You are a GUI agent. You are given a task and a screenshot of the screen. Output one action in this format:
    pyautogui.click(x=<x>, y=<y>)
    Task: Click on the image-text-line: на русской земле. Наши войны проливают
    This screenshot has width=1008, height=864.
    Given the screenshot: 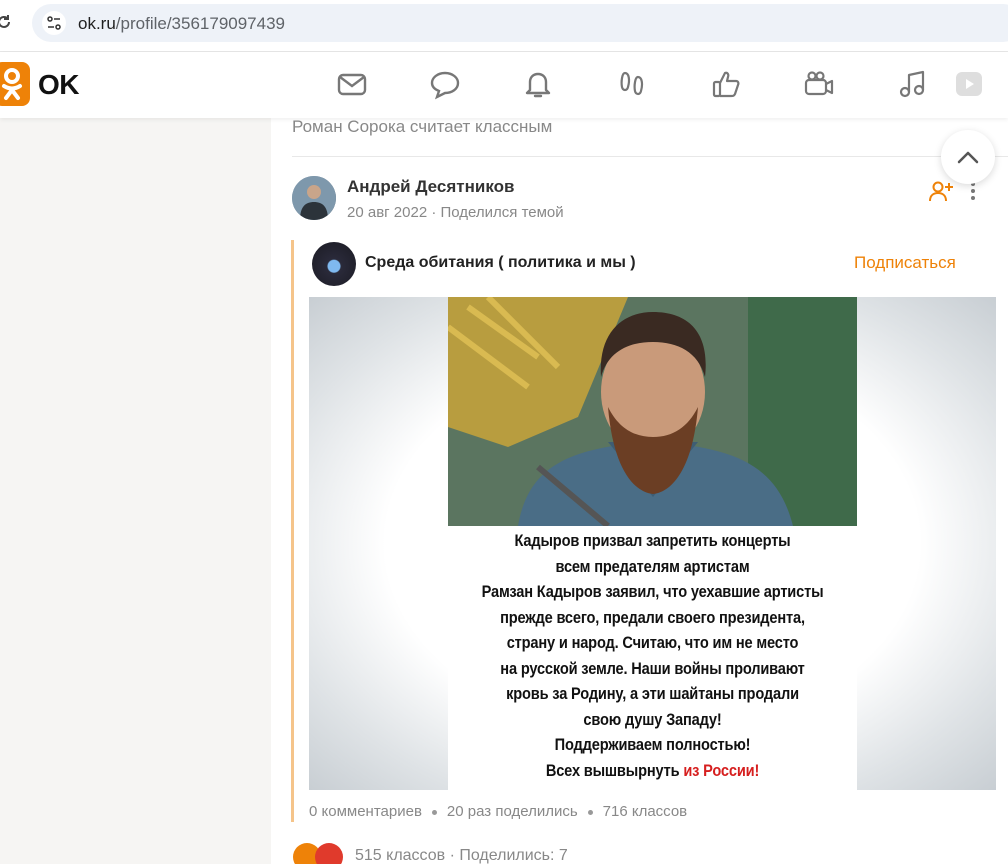 What is the action you would take?
    pyautogui.click(x=652, y=668)
    